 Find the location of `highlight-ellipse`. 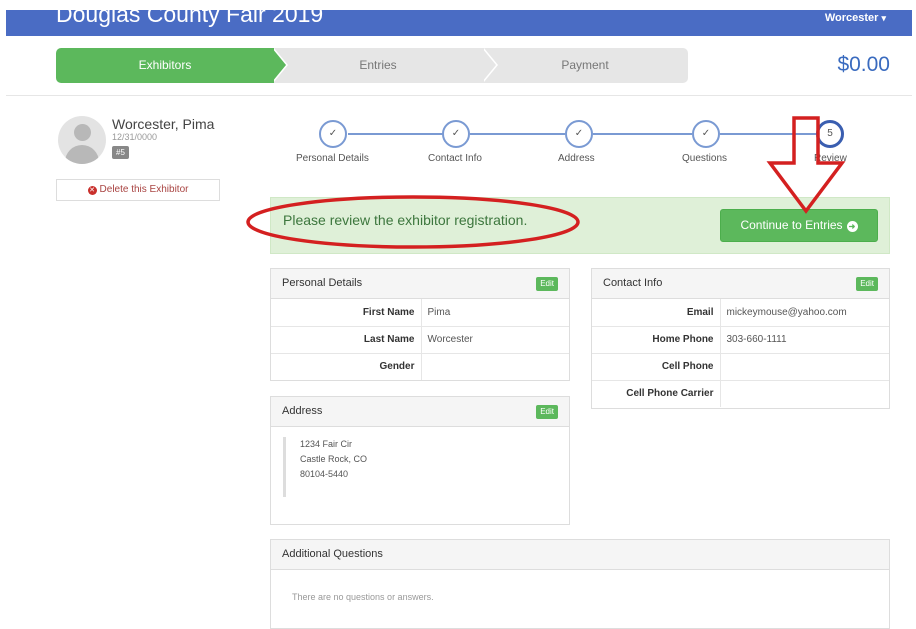

highlight-ellipse is located at coordinates (413, 222).